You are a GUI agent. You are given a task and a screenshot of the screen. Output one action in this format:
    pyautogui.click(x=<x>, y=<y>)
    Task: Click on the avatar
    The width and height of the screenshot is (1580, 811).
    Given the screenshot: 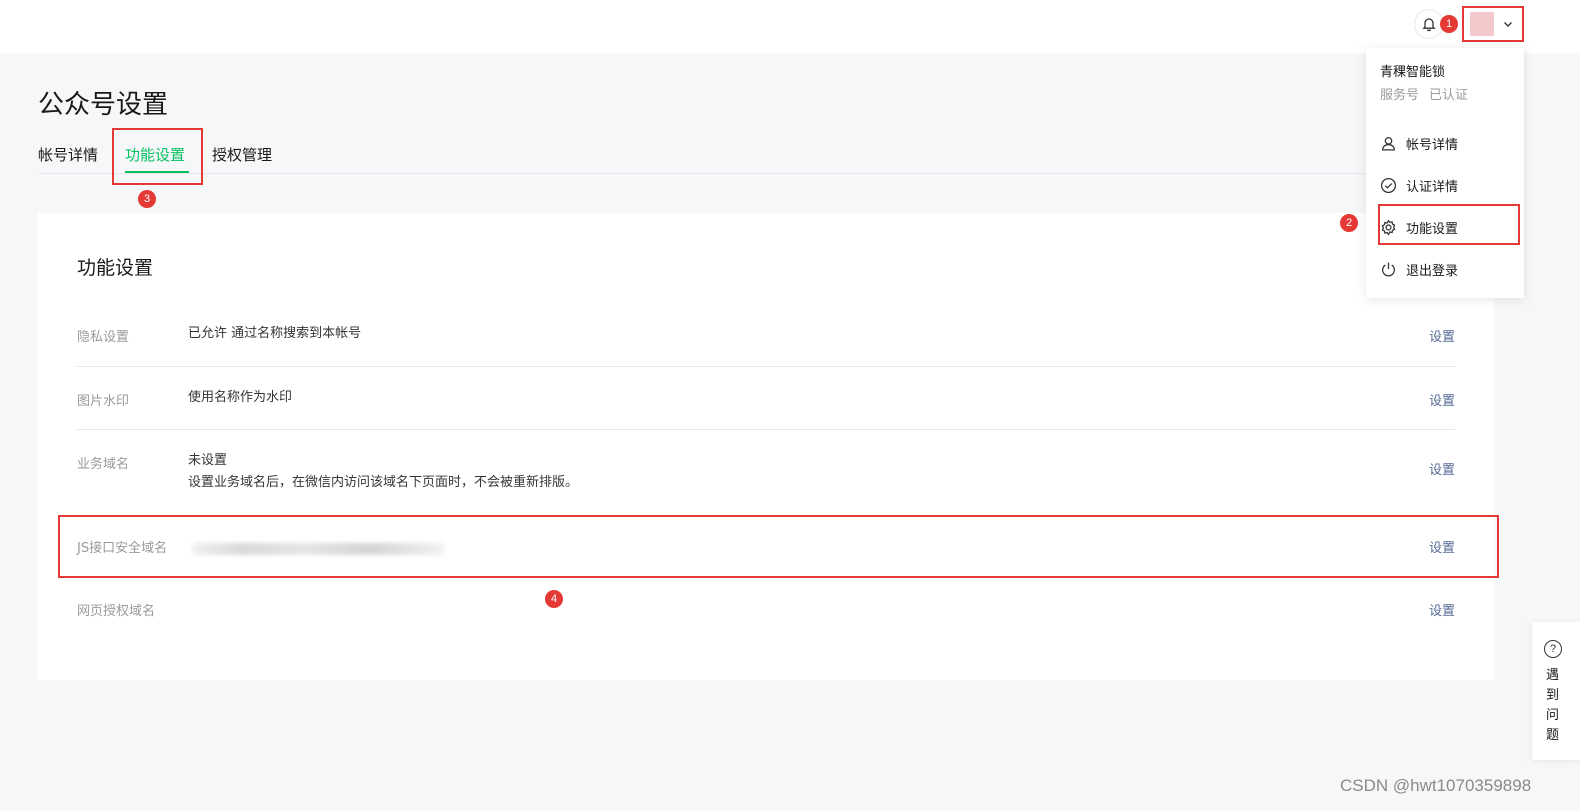 What is the action you would take?
    pyautogui.click(x=1482, y=24)
    